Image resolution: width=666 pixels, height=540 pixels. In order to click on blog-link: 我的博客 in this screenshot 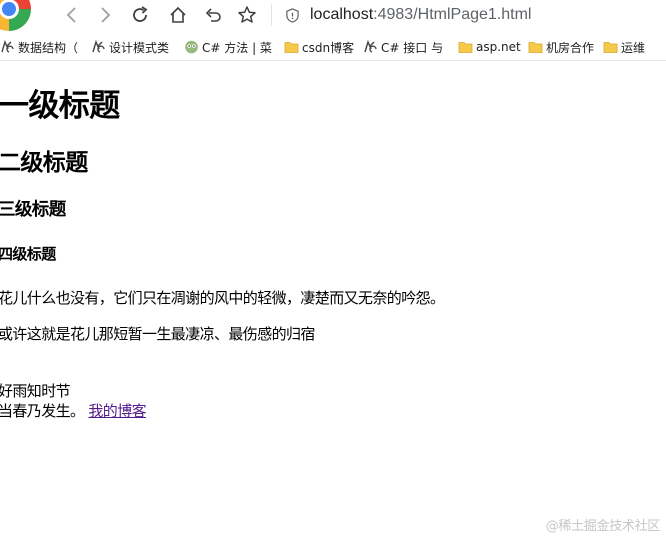, I will do `click(117, 411)`.